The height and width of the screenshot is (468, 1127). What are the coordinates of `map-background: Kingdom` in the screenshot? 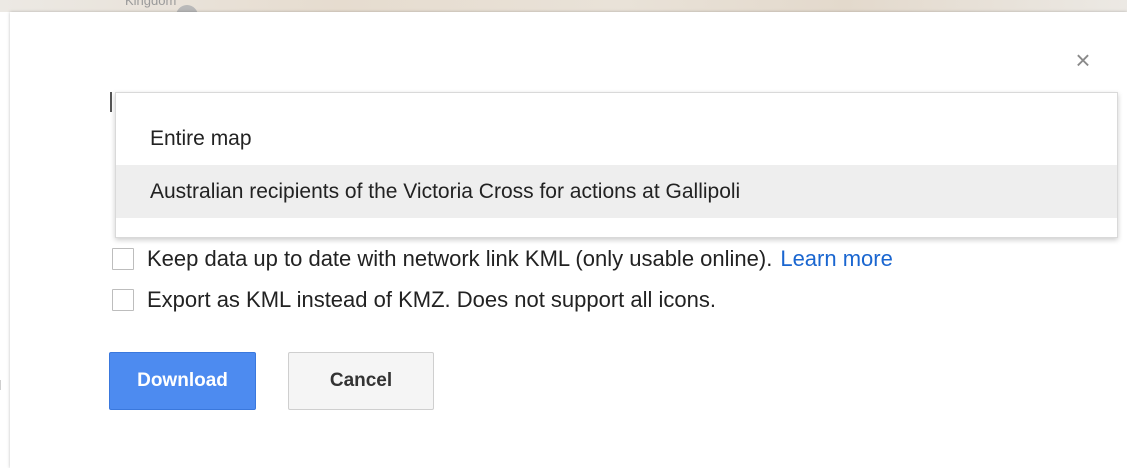 It's located at (563, 8).